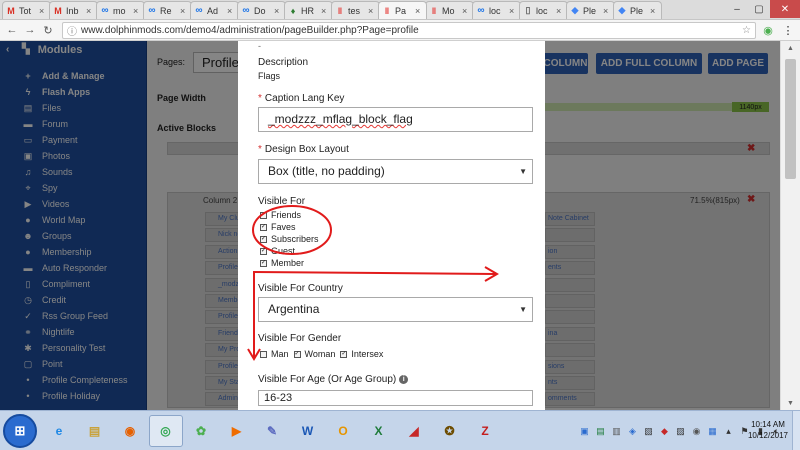  What do you see at coordinates (785, 9) in the screenshot?
I see `window-close-icon: ✕` at bounding box center [785, 9].